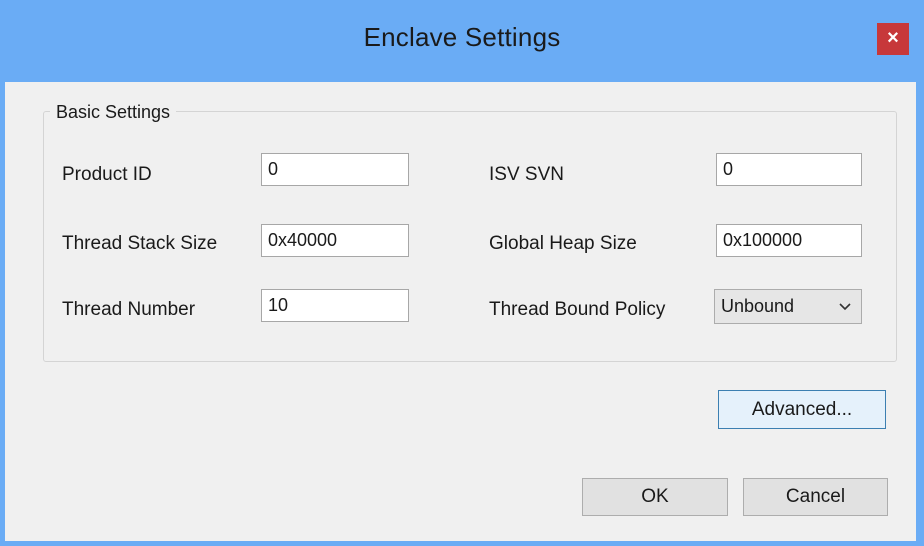  I want to click on thread-stack-size-input: 0x40000, so click(335, 240).